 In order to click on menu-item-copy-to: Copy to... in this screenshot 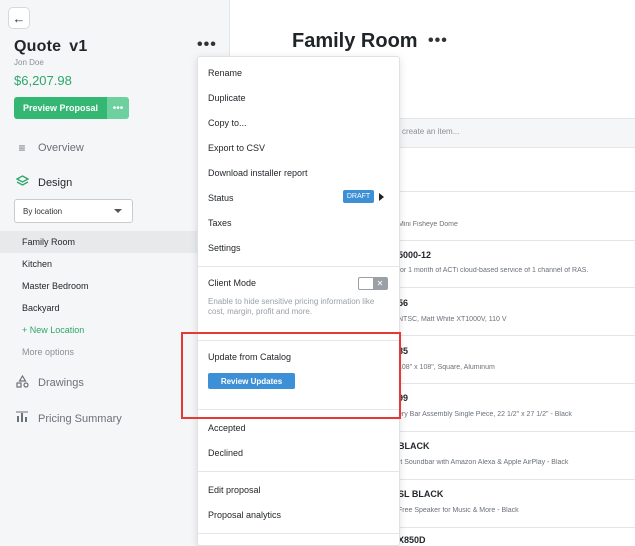, I will do `click(227, 123)`.